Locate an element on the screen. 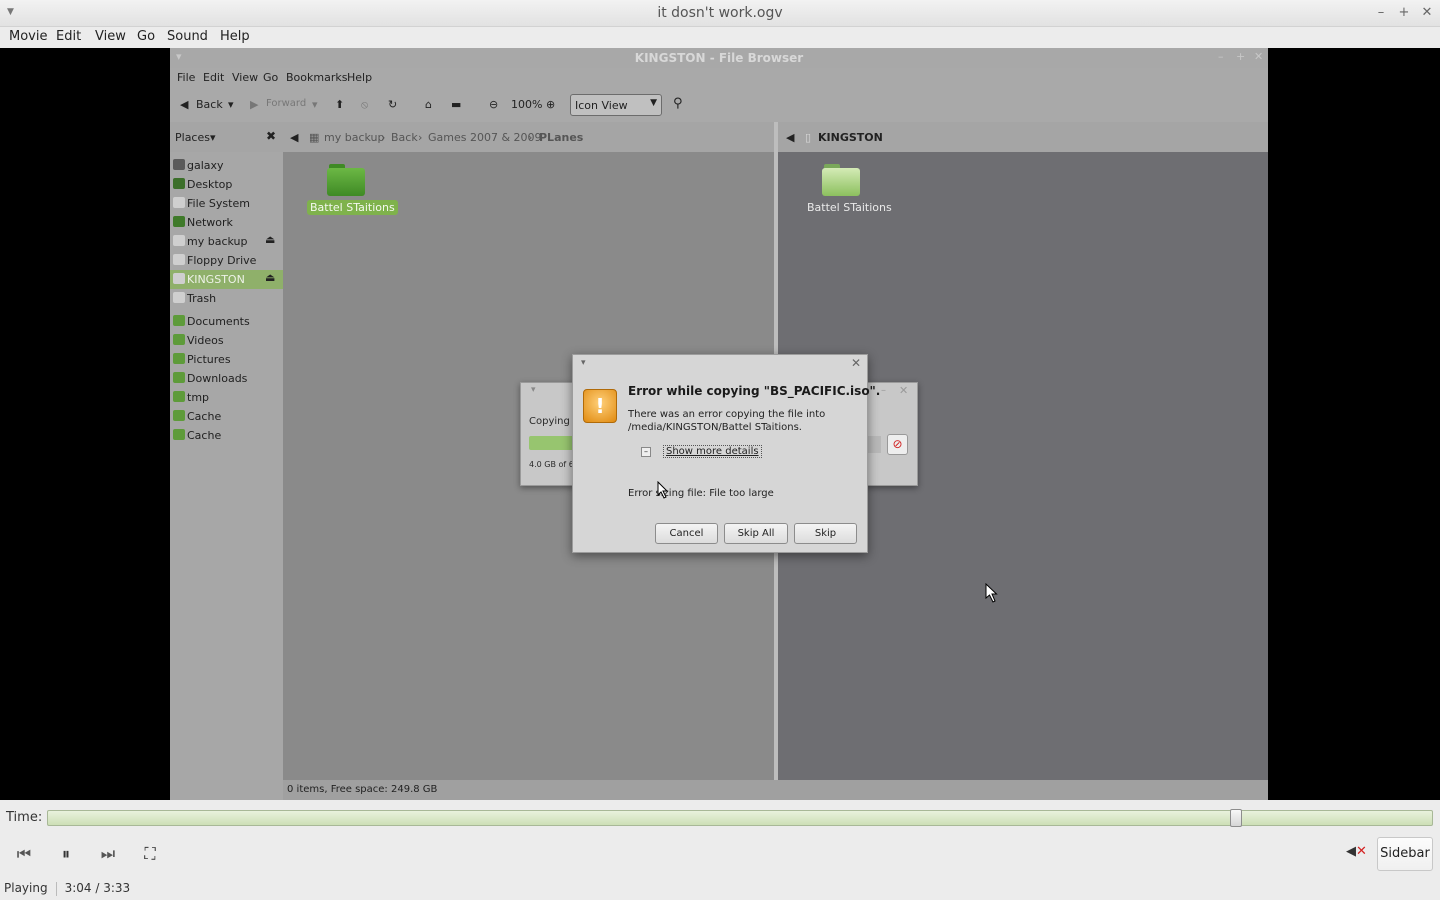 Image resolution: width=1440 pixels, height=900 pixels. place-my-backup: my backup ⏏ is located at coordinates (226, 241).